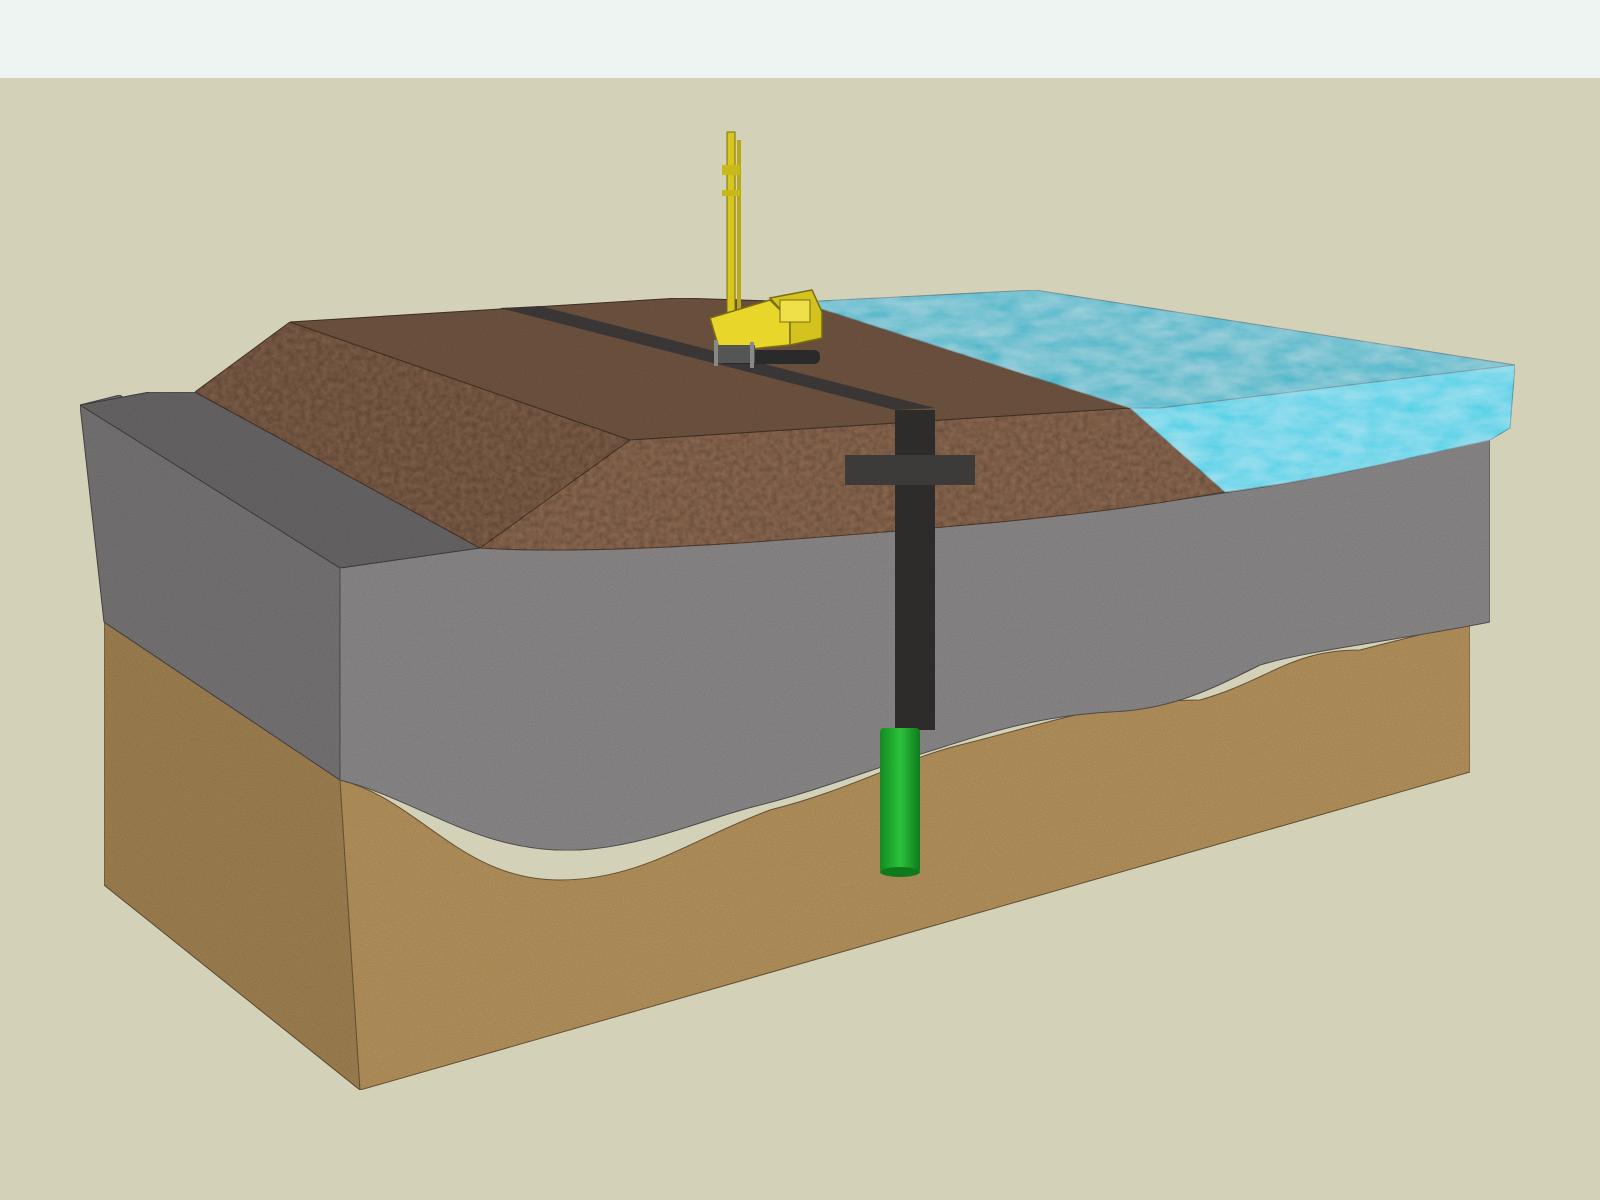 The width and height of the screenshot is (1600, 1200). Describe the element at coordinates (910, 470) in the screenshot. I see `pile-cap-flange` at that location.